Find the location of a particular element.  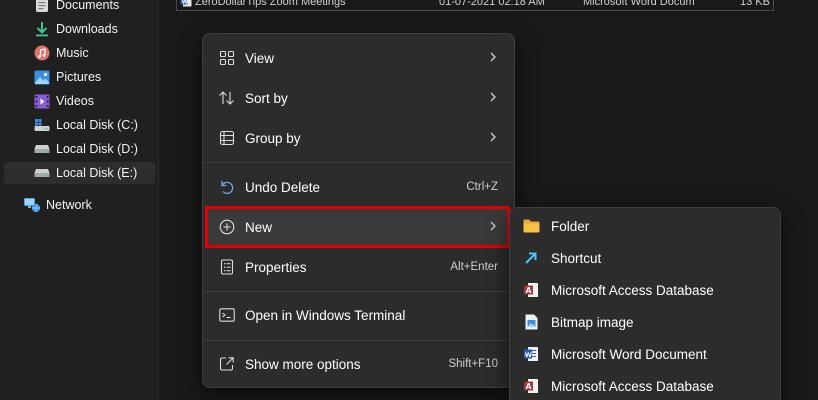

menu-label: Sort by is located at coordinates (266, 98).